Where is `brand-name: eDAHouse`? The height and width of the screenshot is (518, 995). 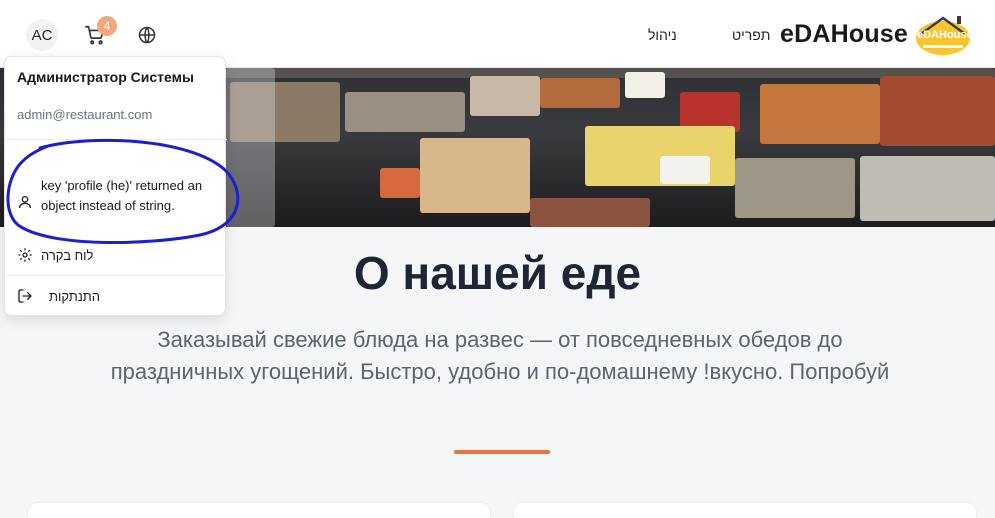 brand-name: eDAHouse is located at coordinates (844, 34).